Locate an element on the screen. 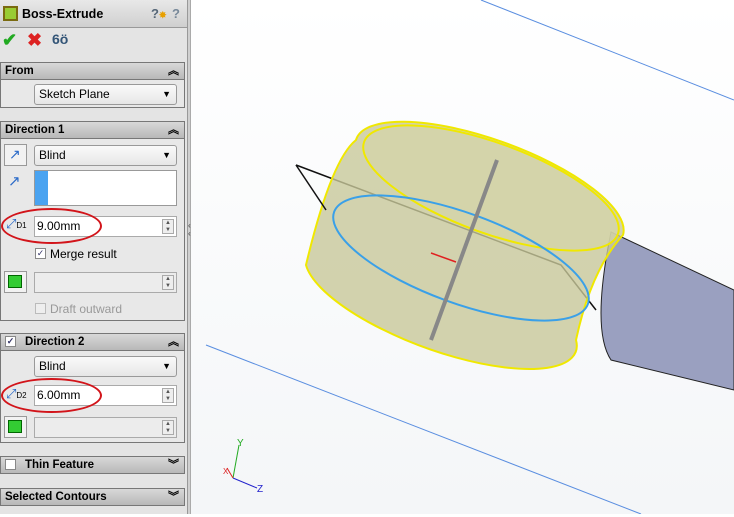 The width and height of the screenshot is (734, 517). existing-body is located at coordinates (667, 311).